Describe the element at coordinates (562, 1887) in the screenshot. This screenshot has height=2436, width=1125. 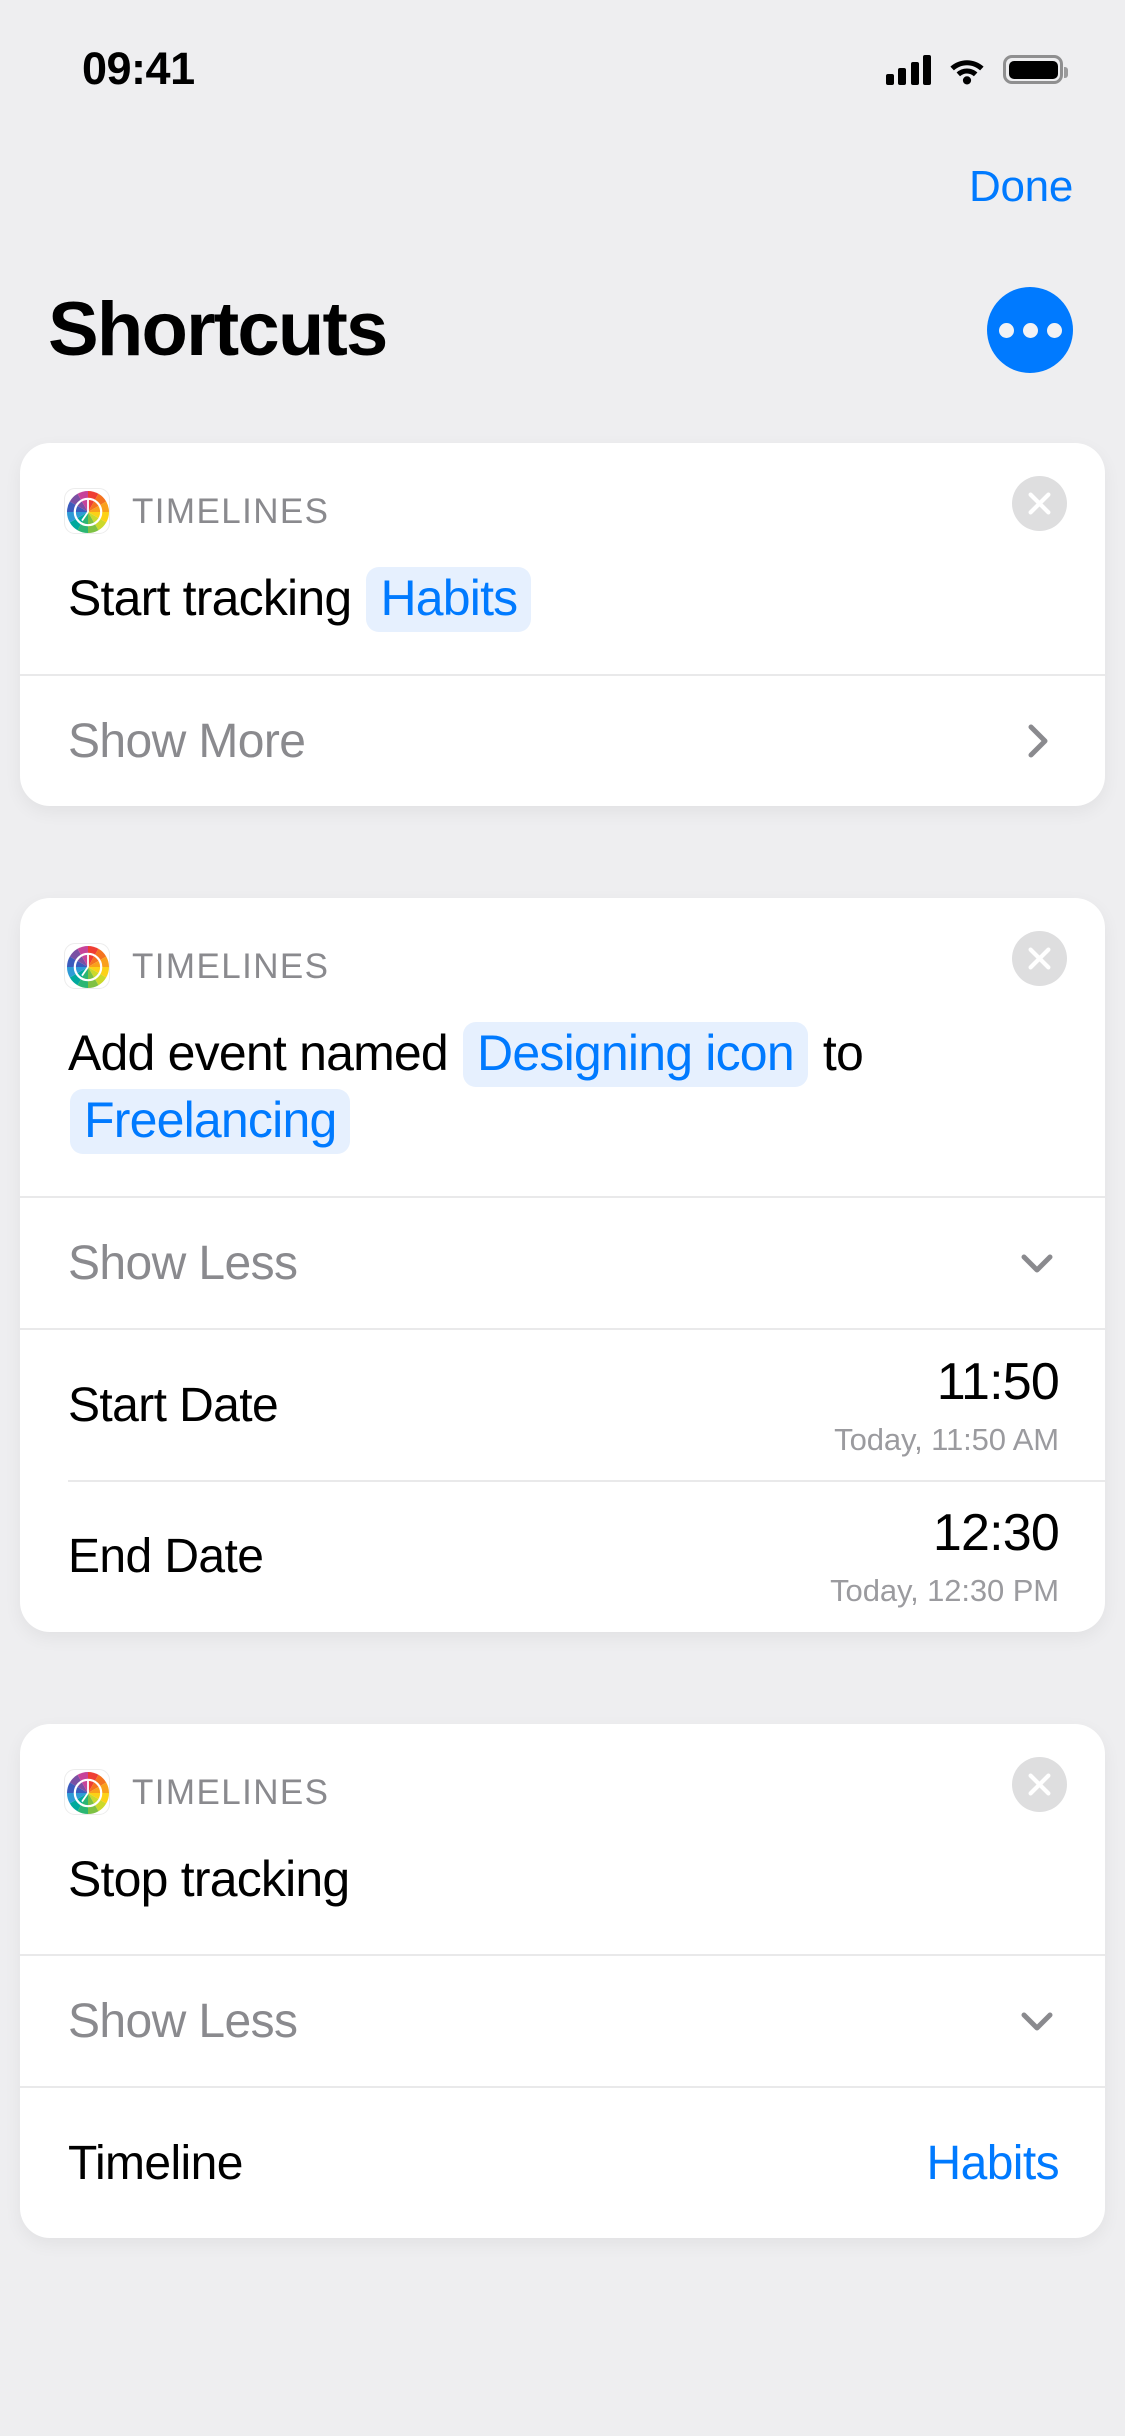
I see `action-statement-3: Stop tracking` at that location.